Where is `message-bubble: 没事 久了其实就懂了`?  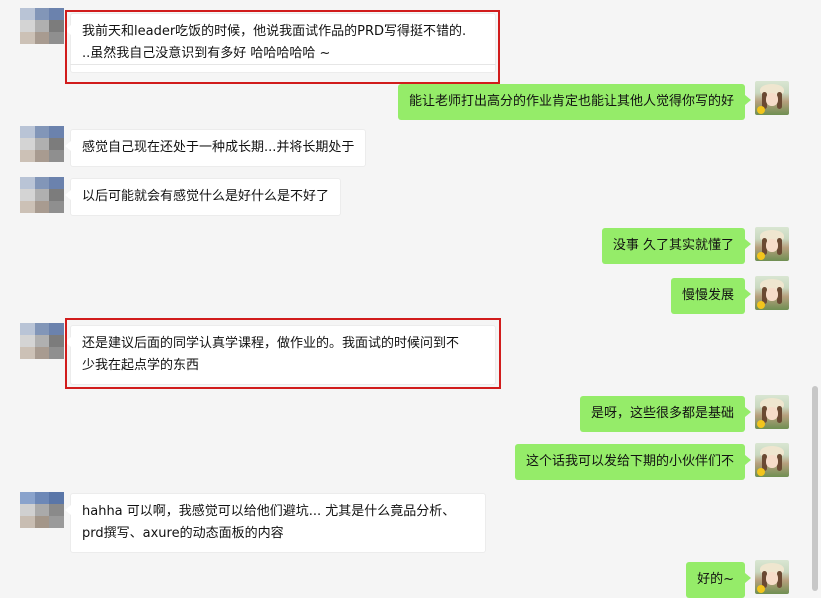
message-bubble: 没事 久了其实就懂了 is located at coordinates (676, 246).